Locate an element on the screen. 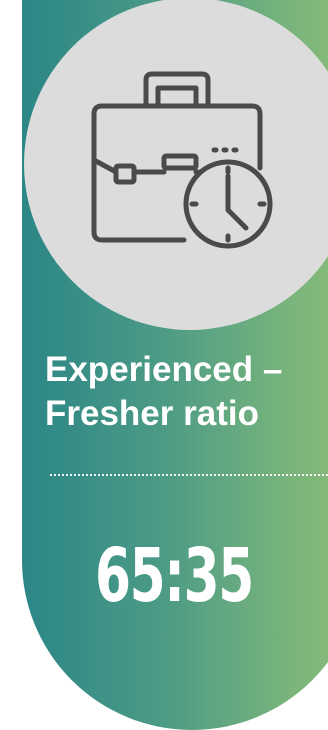 The image size is (328, 730). stat-value: 65:35 is located at coordinates (174, 576).